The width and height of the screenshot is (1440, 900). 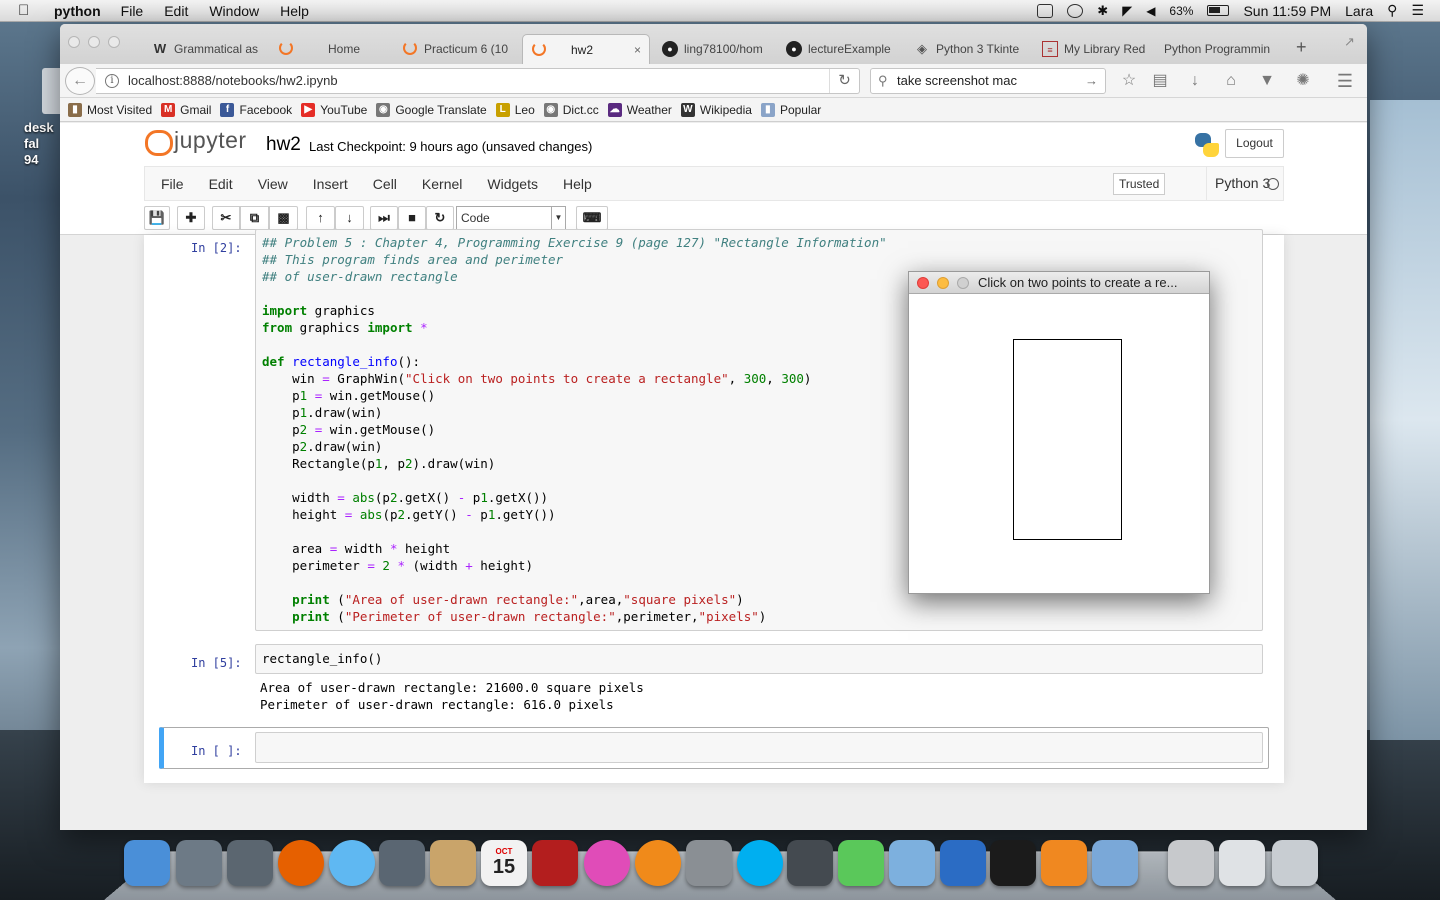 What do you see at coordinates (760, 863) in the screenshot?
I see `skype-icon` at bounding box center [760, 863].